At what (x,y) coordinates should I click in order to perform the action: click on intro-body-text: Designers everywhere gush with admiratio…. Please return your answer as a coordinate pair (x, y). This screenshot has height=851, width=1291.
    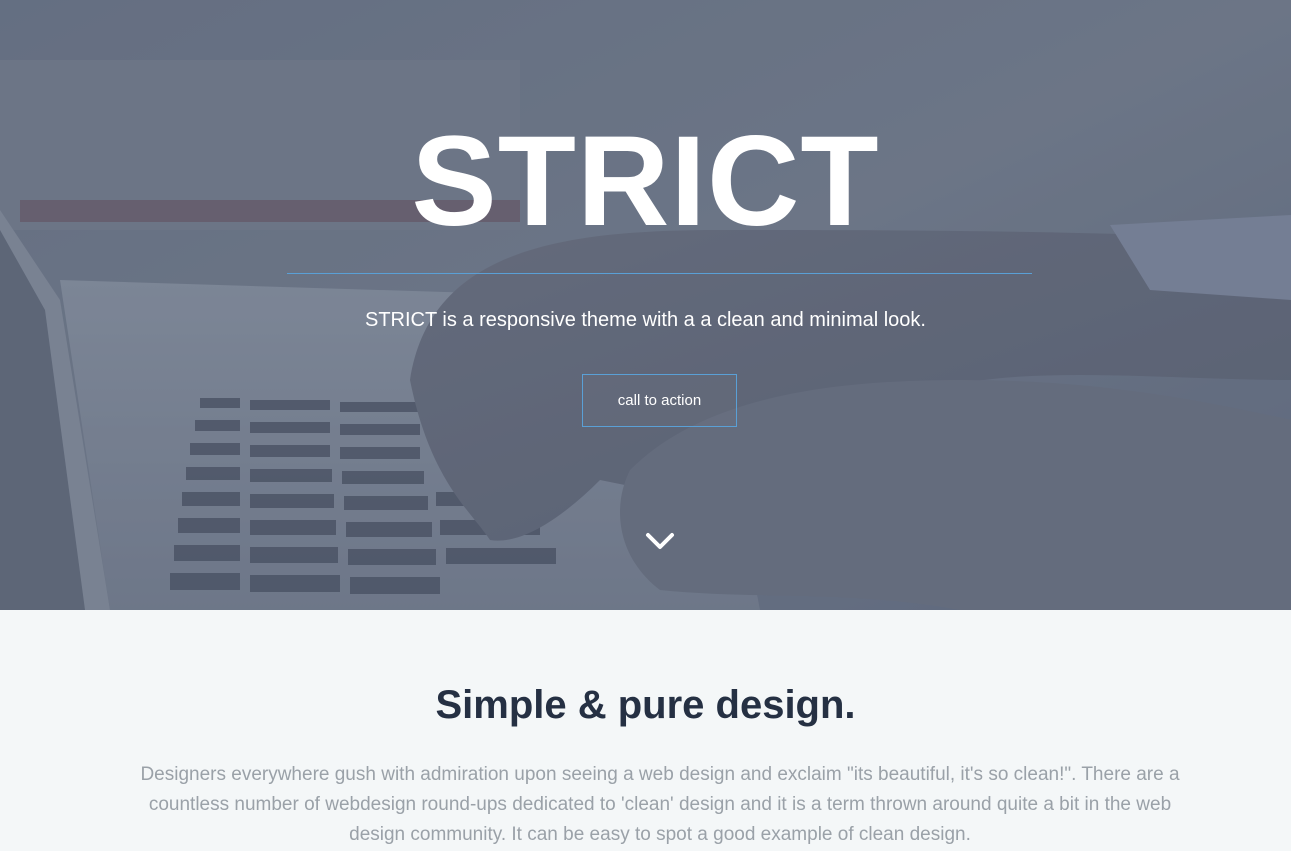
    Looking at the image, I should click on (660, 804).